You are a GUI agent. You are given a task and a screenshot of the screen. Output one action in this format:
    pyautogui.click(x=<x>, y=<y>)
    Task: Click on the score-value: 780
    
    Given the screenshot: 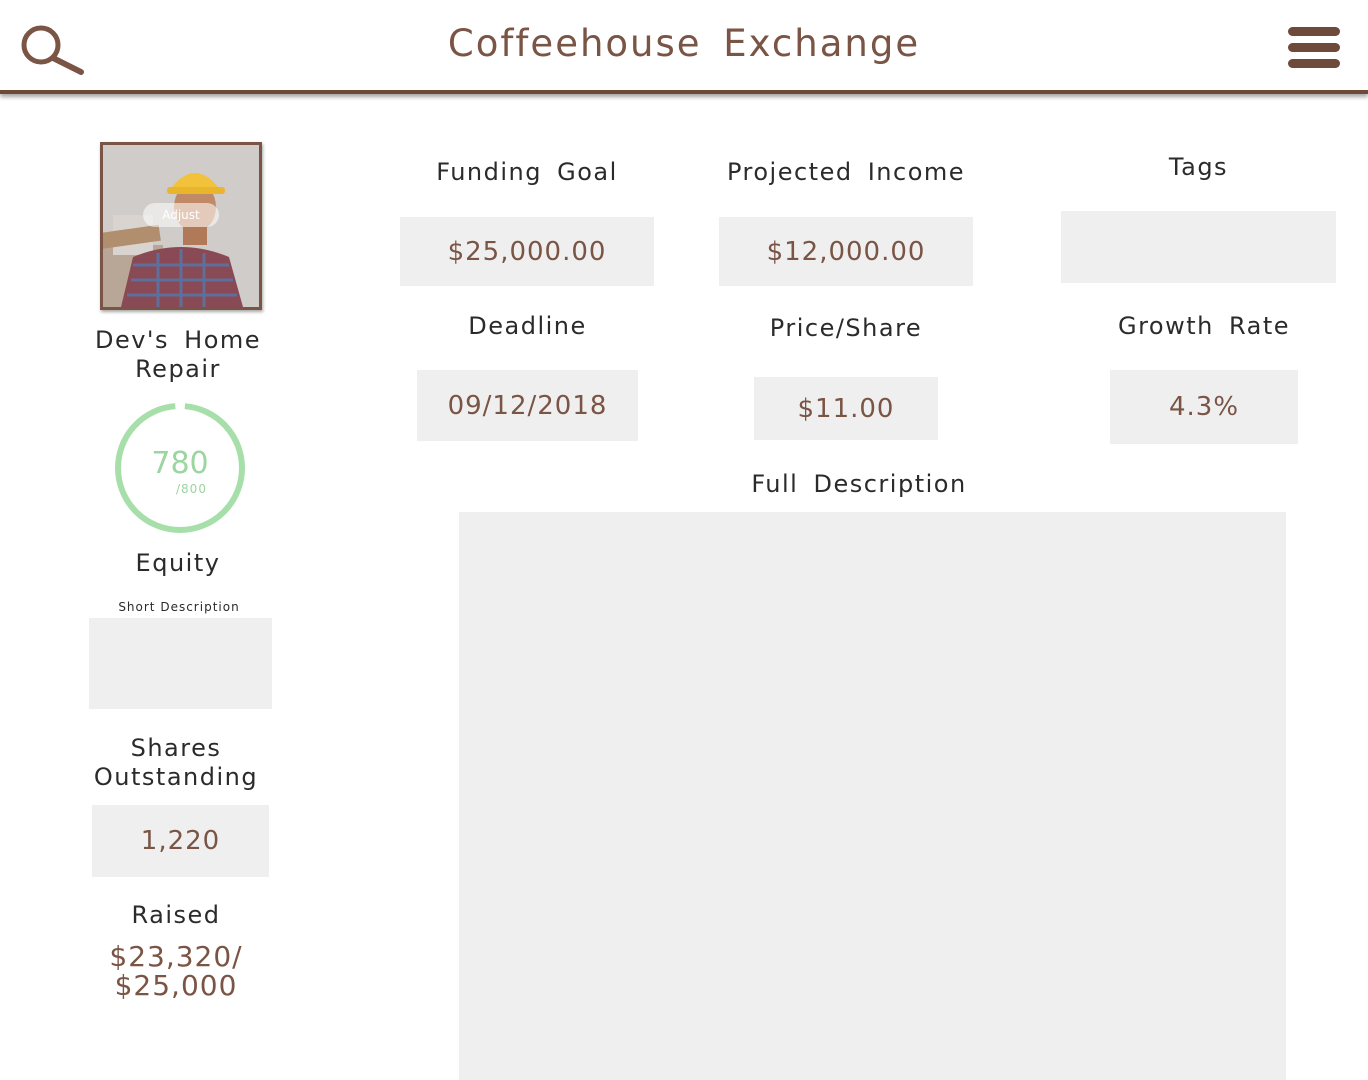 What is the action you would take?
    pyautogui.click(x=180, y=463)
    